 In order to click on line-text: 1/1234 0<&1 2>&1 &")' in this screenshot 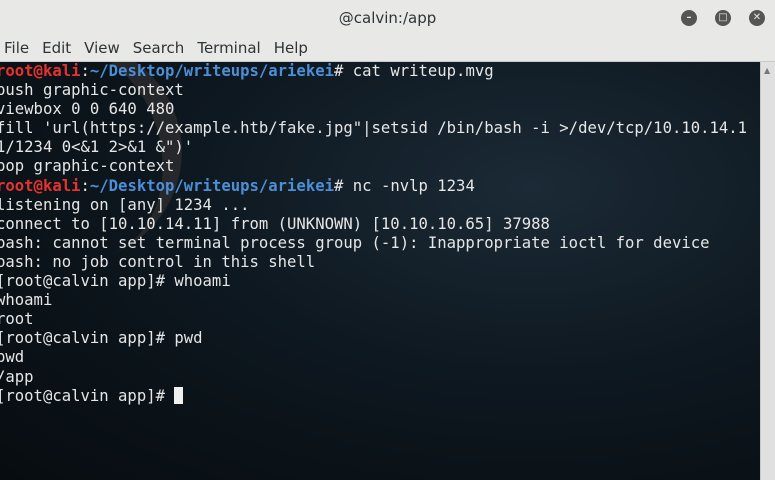, I will do `click(97, 147)`.